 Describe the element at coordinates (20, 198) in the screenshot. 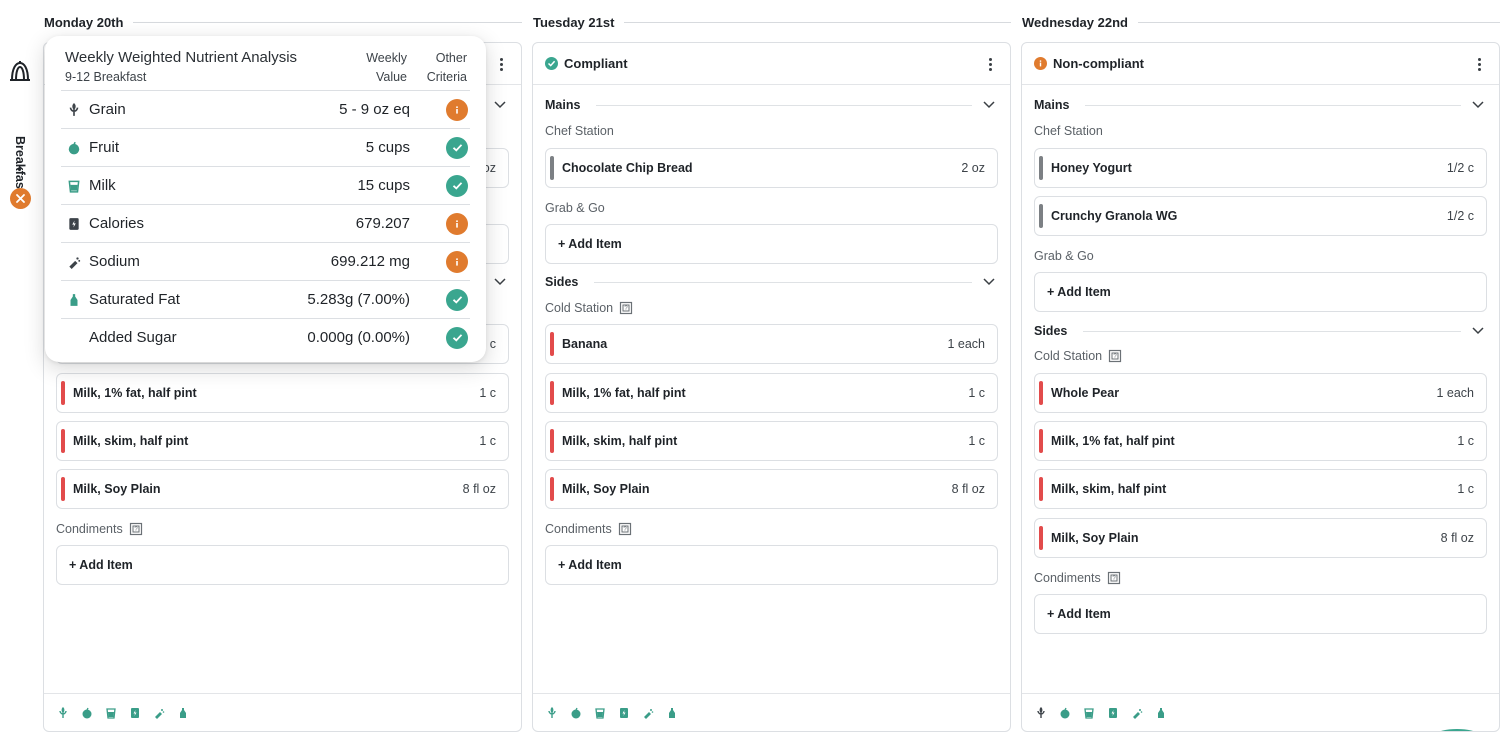

I see `rail-noncompliant-icon` at that location.